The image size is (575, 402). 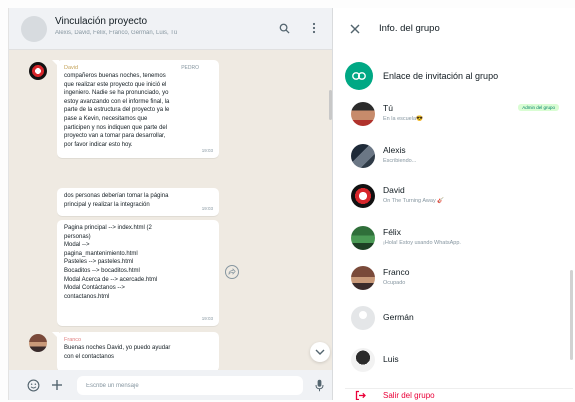 I want to click on menu-dots-icon, so click(x=314, y=28).